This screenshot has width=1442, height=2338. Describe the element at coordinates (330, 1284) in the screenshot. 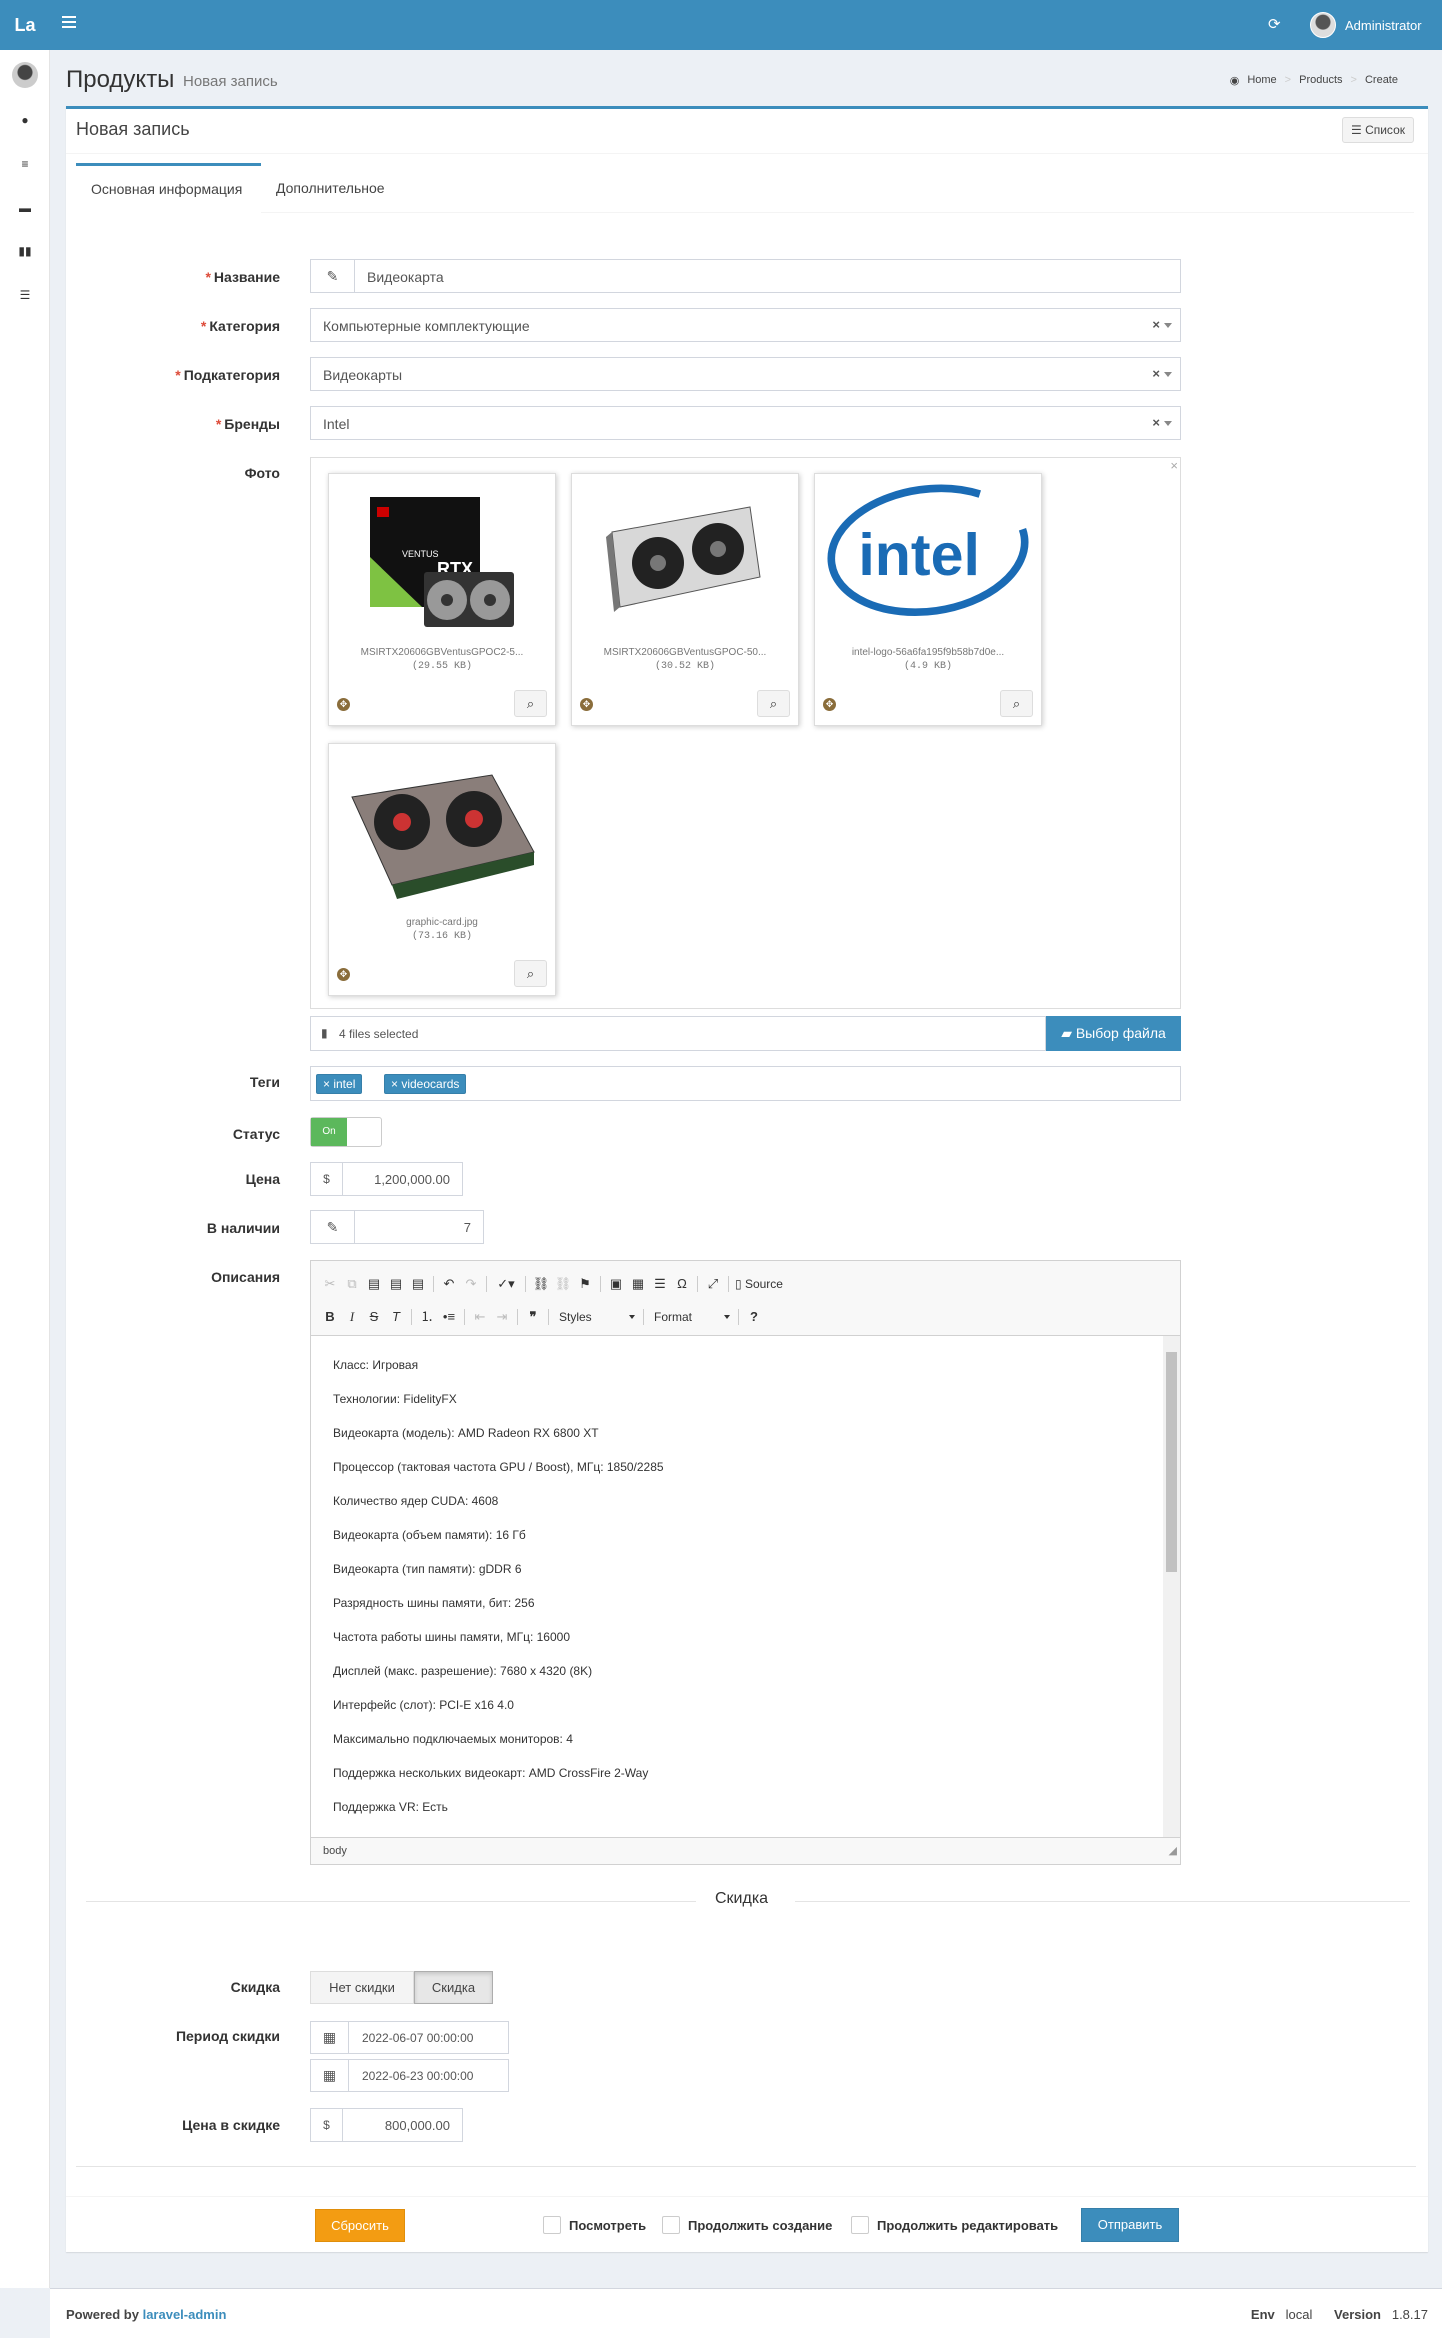

I see `cut-icon: ✂` at that location.